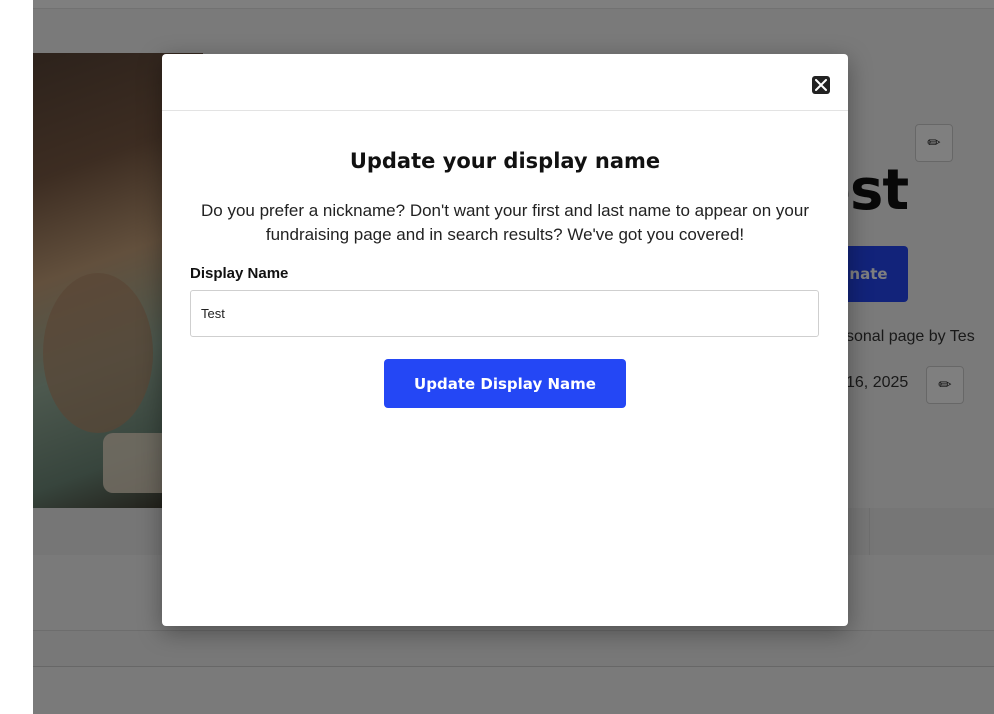 Image resolution: width=994 pixels, height=714 pixels. I want to click on date-text: 16, 2025, so click(877, 382).